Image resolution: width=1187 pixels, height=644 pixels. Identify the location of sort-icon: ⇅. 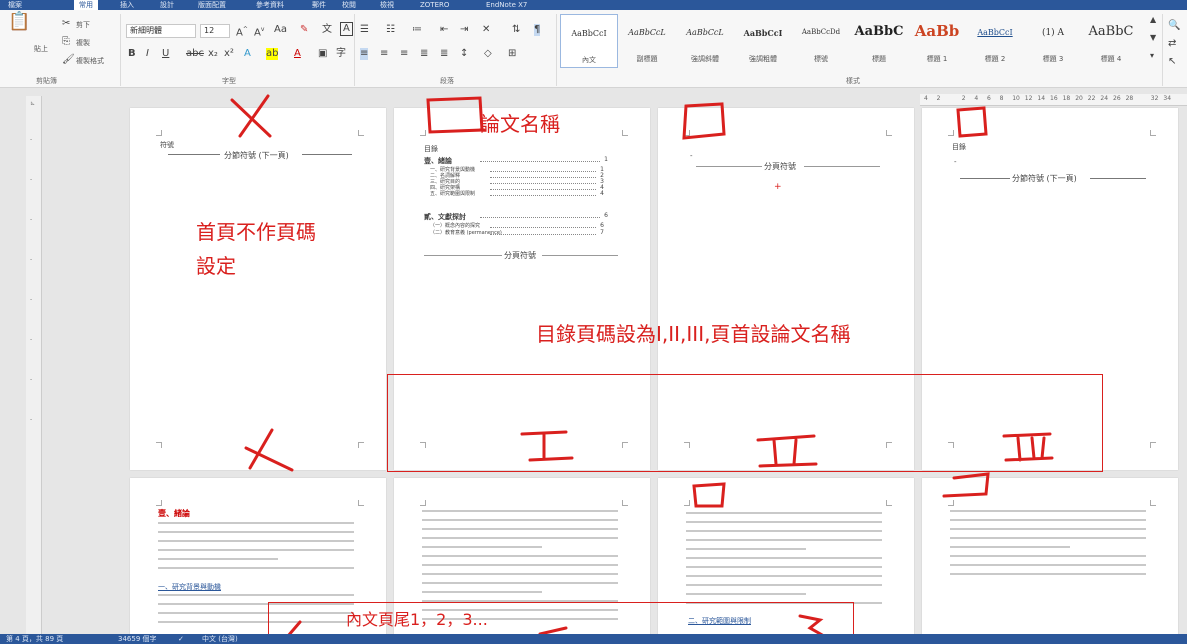
(516, 30).